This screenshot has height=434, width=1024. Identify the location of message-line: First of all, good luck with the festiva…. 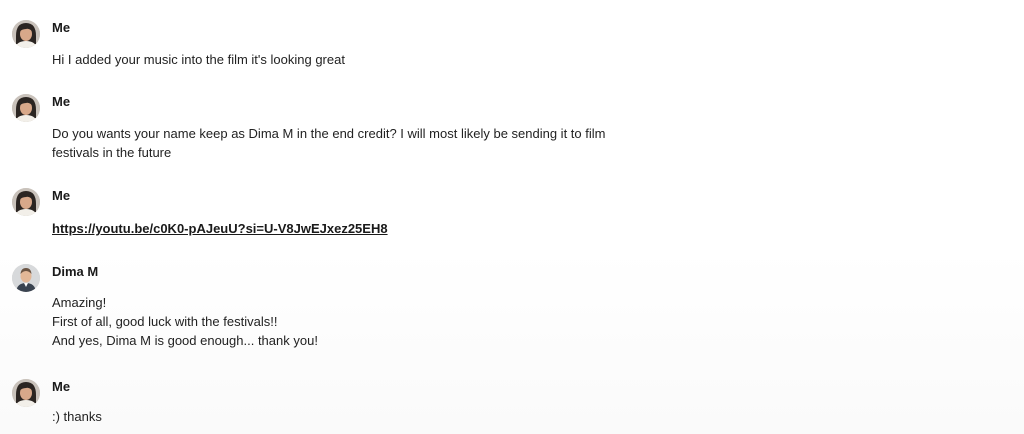
(165, 321).